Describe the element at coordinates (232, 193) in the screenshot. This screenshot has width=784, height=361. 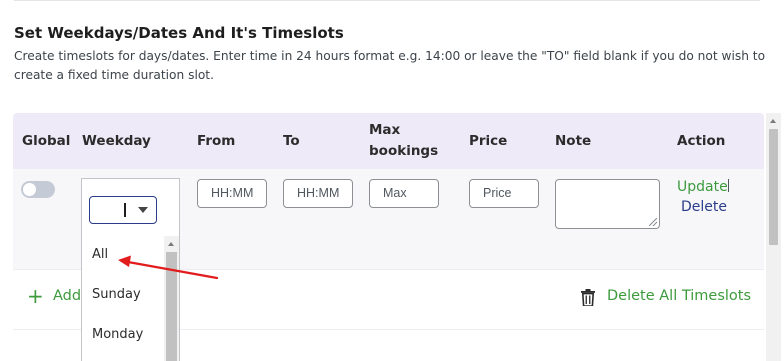
I see `from-time-input: HH:MM` at that location.